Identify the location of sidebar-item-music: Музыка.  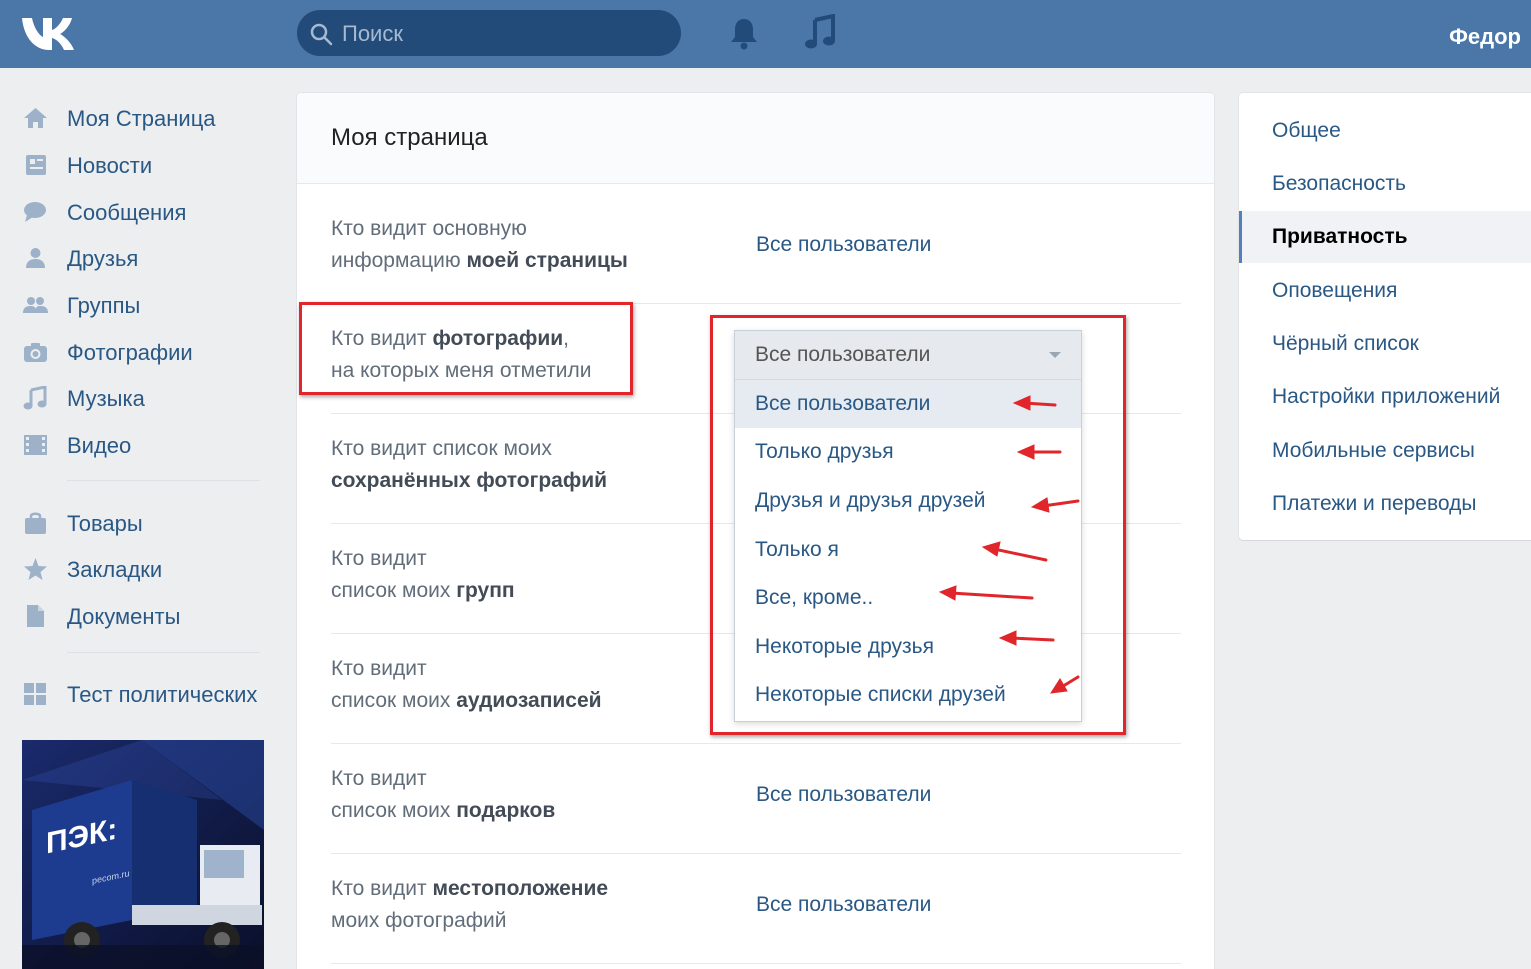
(140, 398).